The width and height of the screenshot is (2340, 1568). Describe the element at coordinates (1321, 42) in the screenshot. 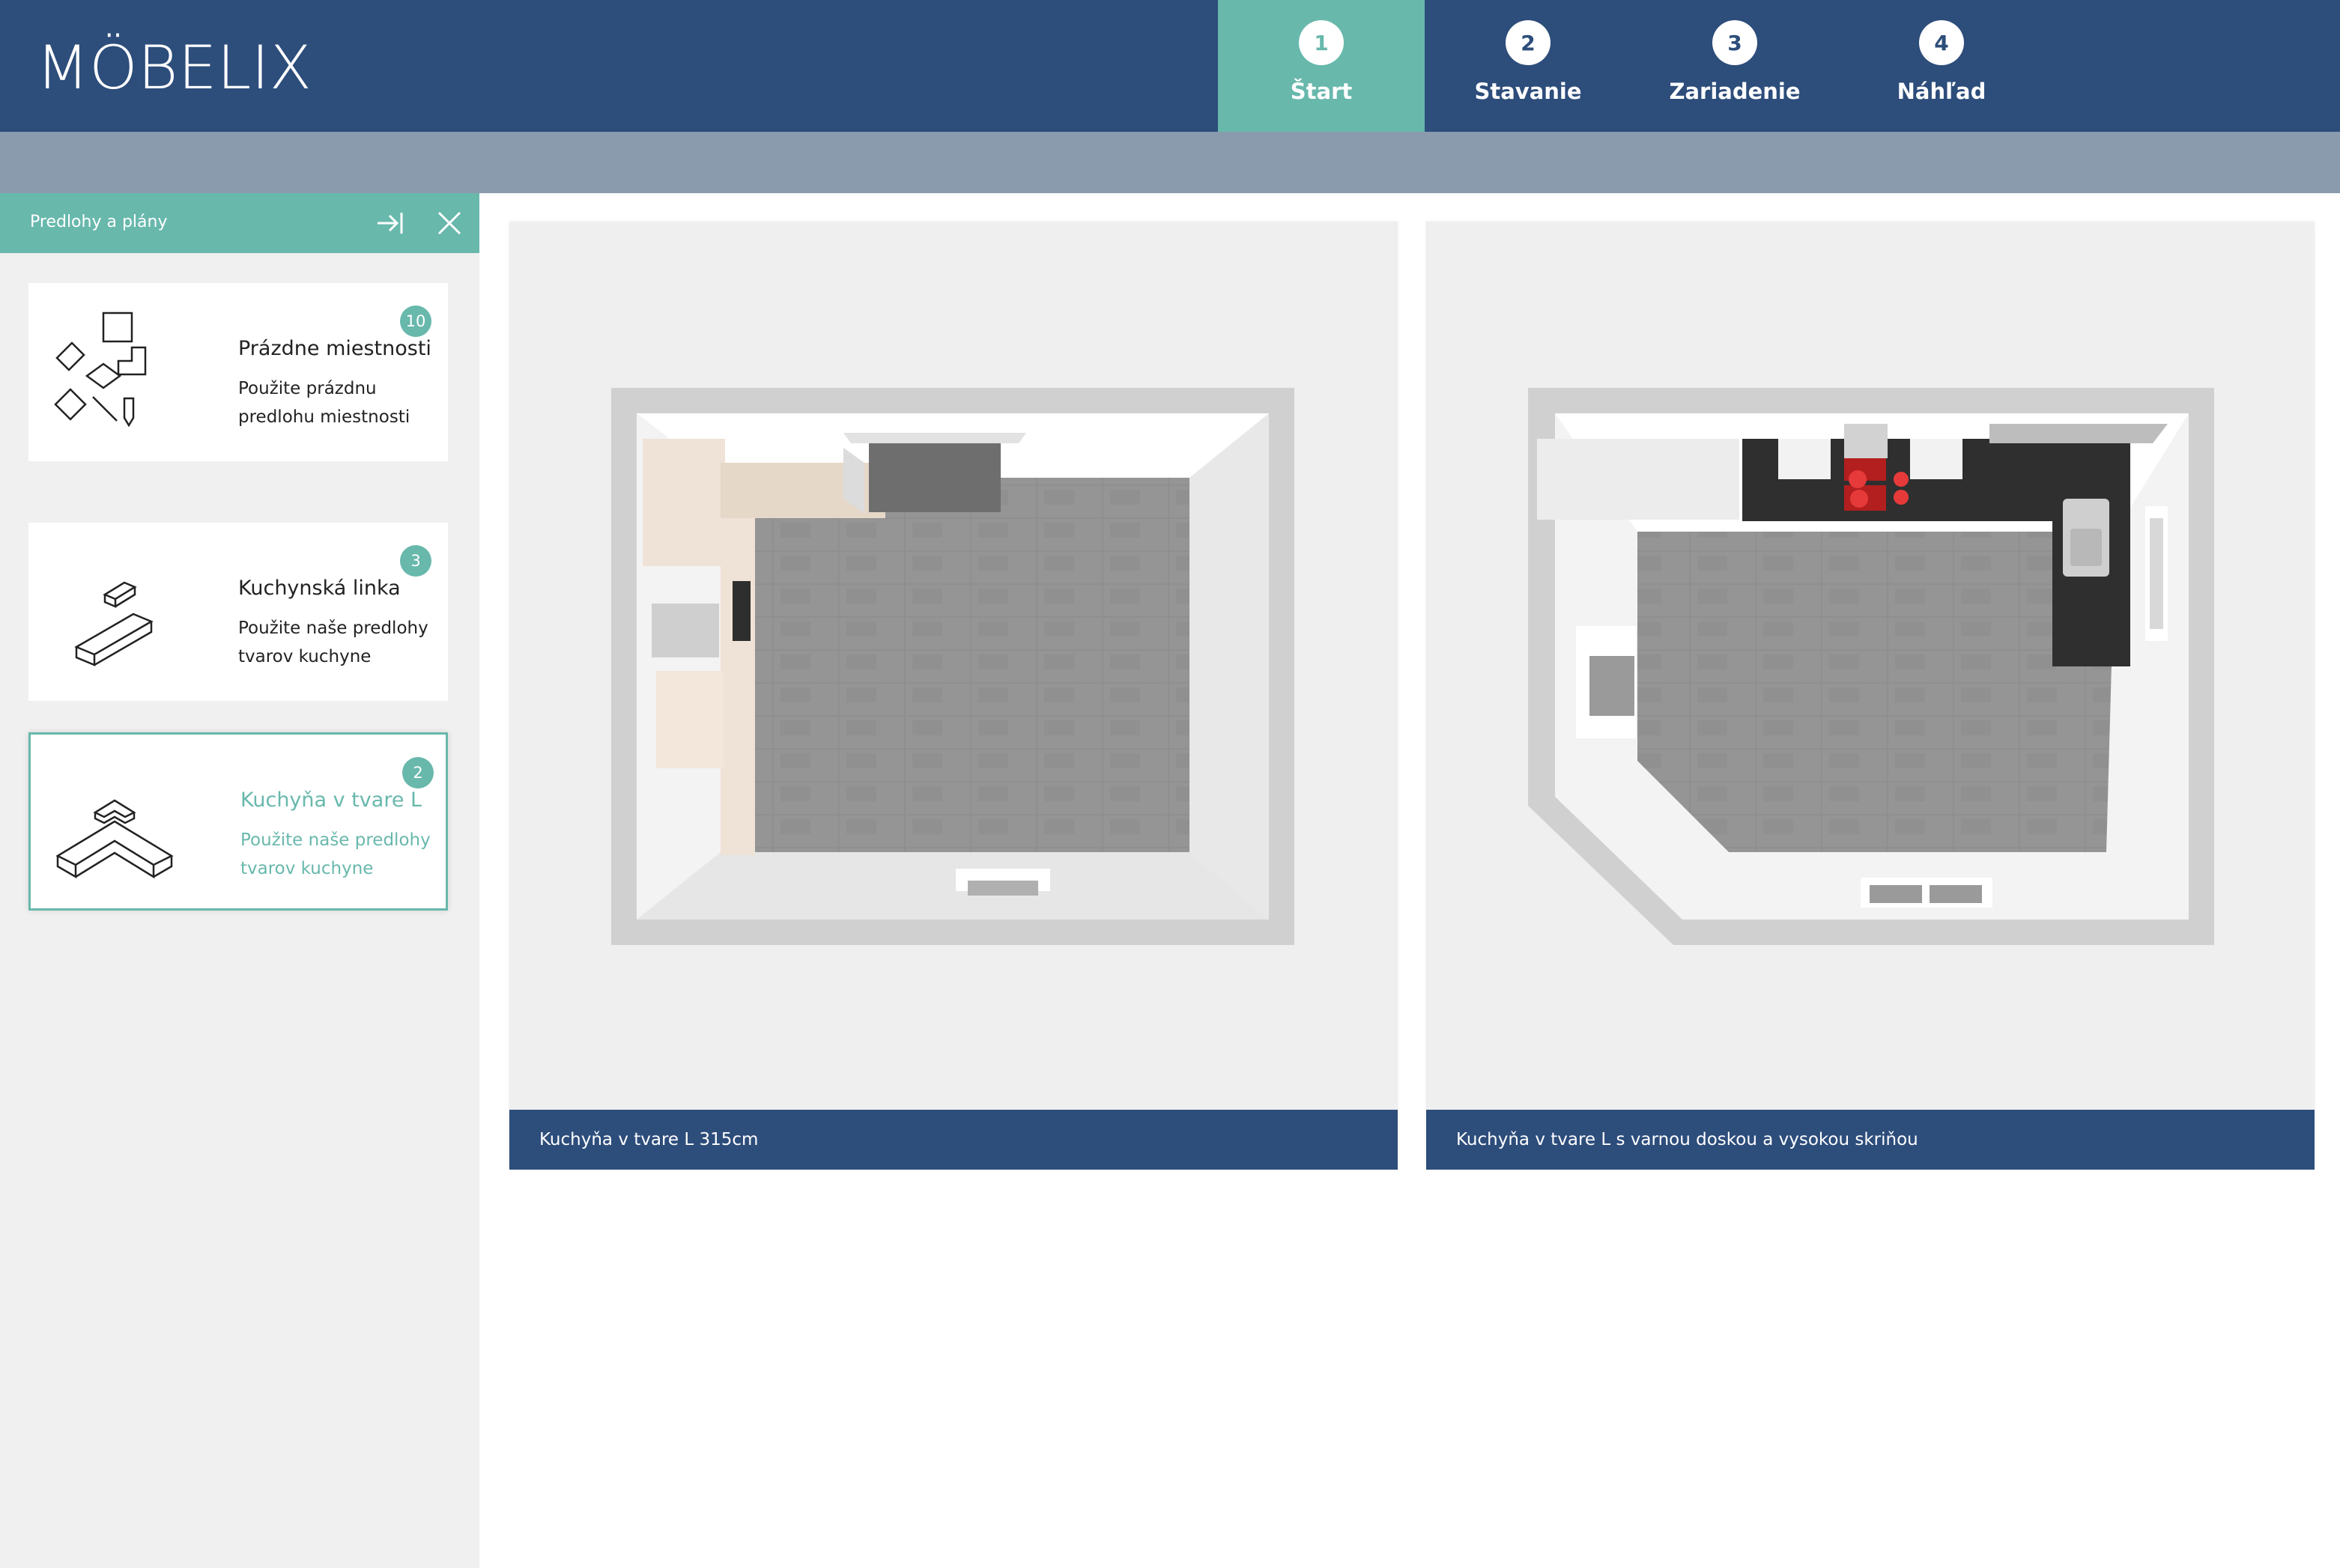

I see `step-number: 1` at that location.